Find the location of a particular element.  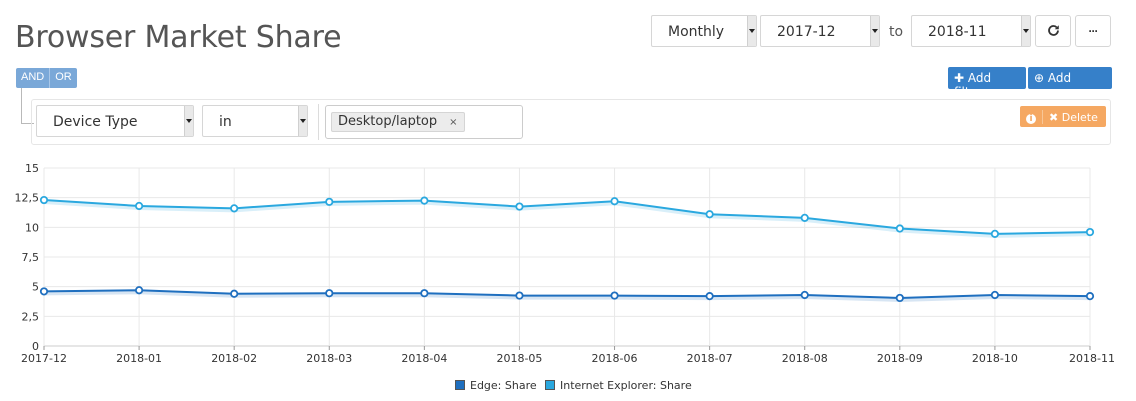

start-date-value: 2017-12 is located at coordinates (806, 32).